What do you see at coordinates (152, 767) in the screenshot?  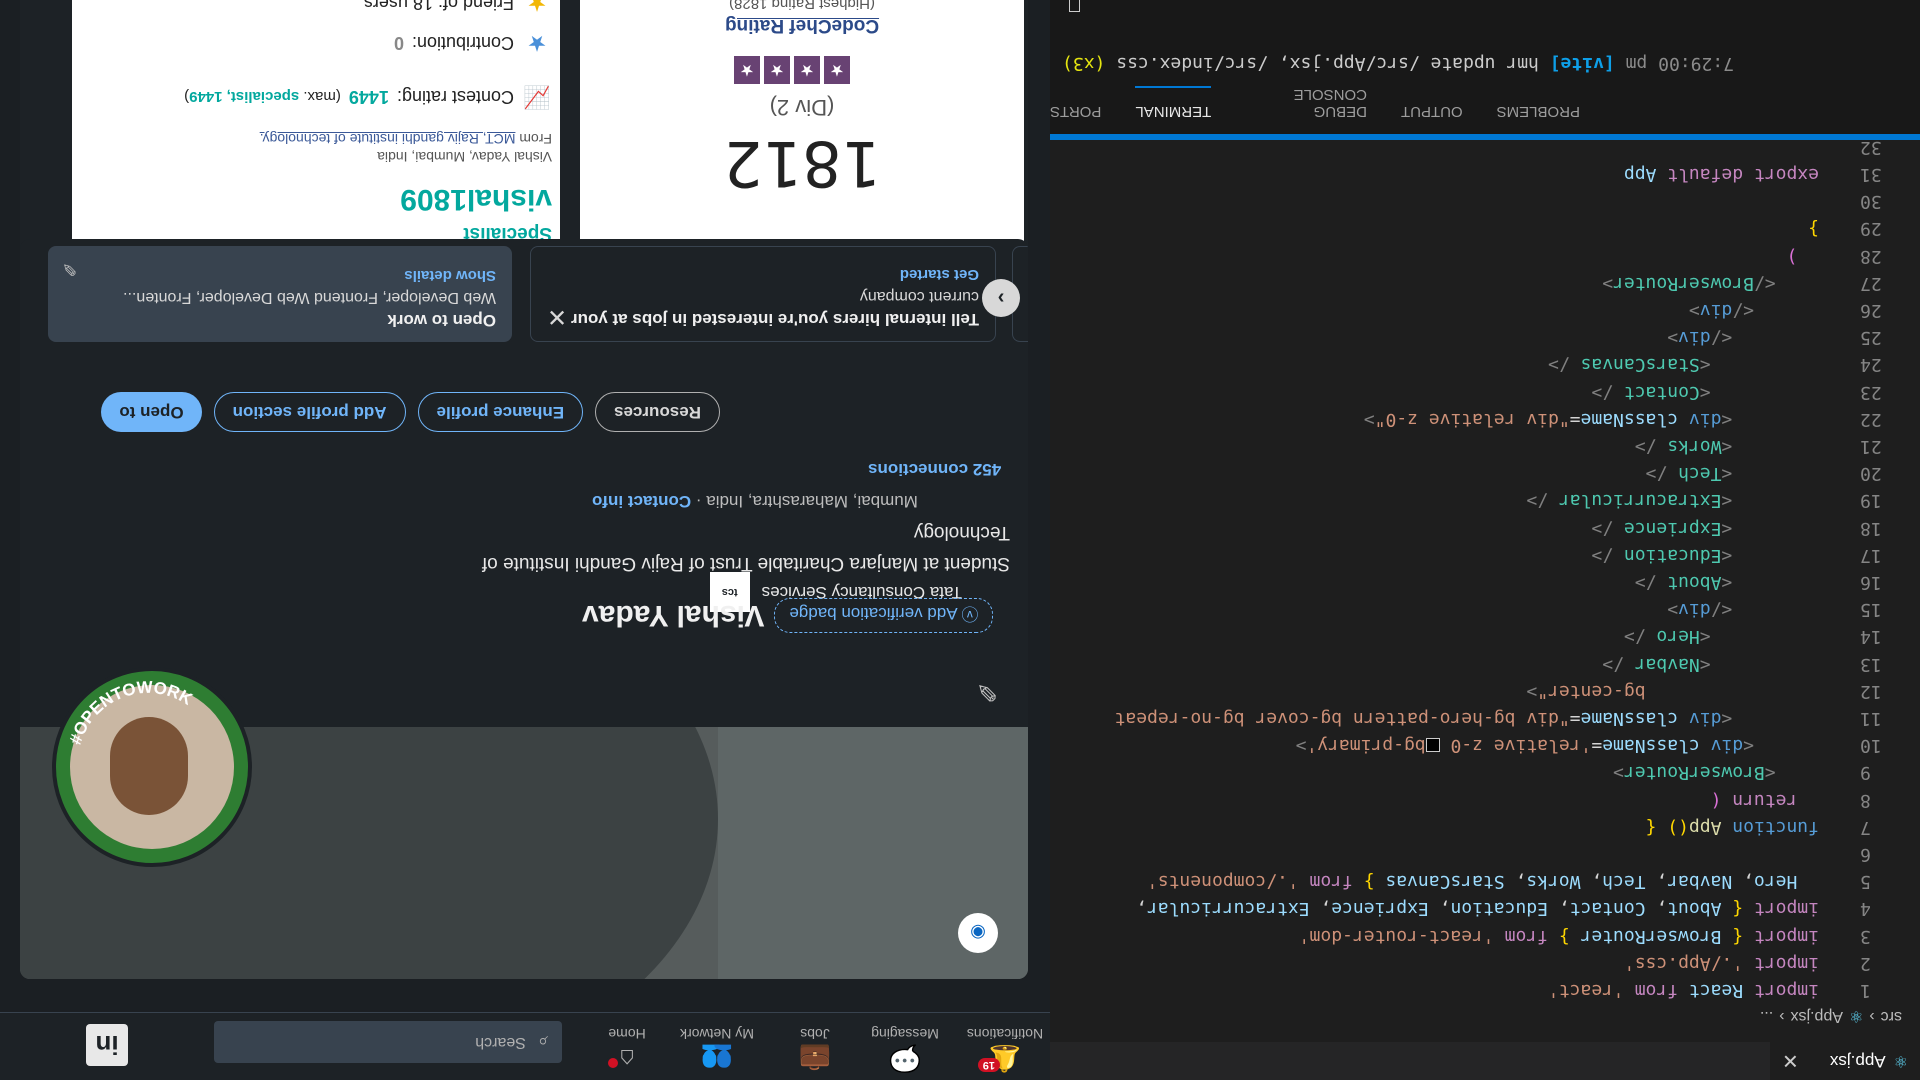 I see `avatar: #OPENTOWORK` at bounding box center [152, 767].